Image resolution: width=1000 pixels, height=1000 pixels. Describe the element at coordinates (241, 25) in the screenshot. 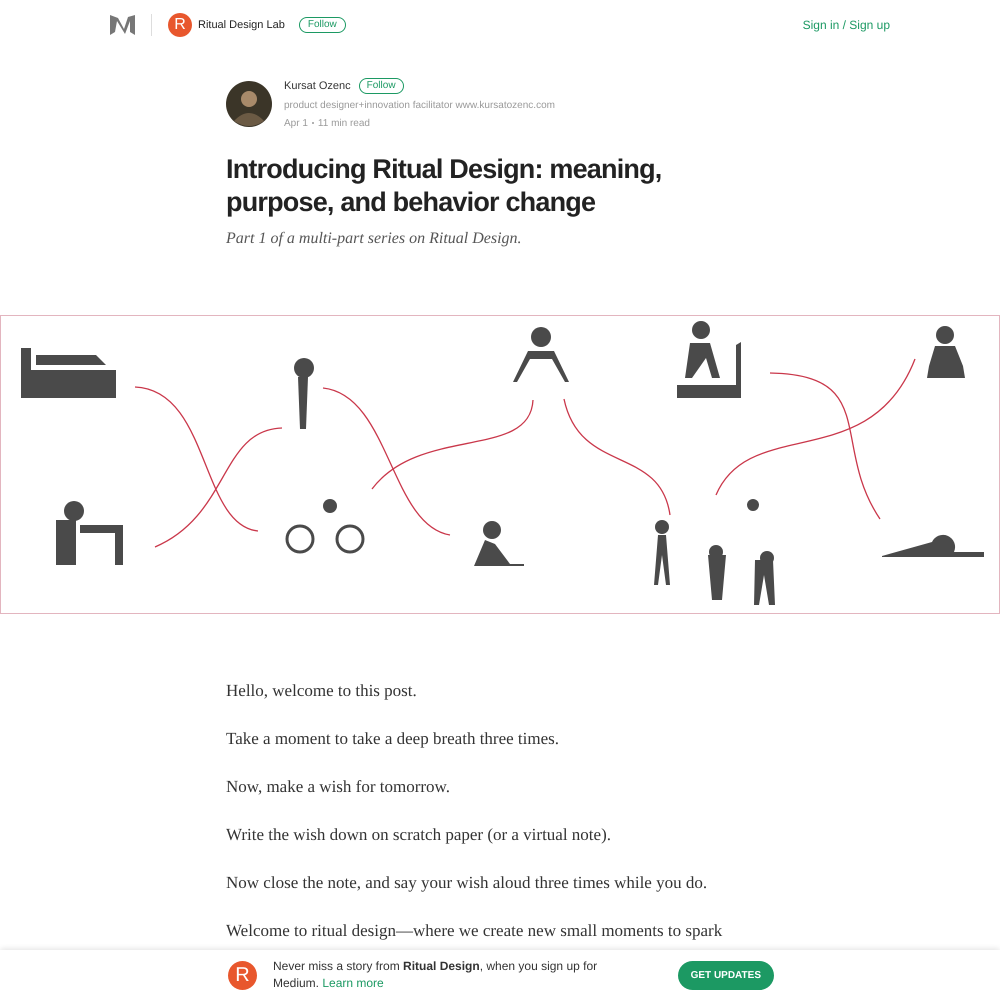

I see `publication-name: Ritual Design Lab` at that location.